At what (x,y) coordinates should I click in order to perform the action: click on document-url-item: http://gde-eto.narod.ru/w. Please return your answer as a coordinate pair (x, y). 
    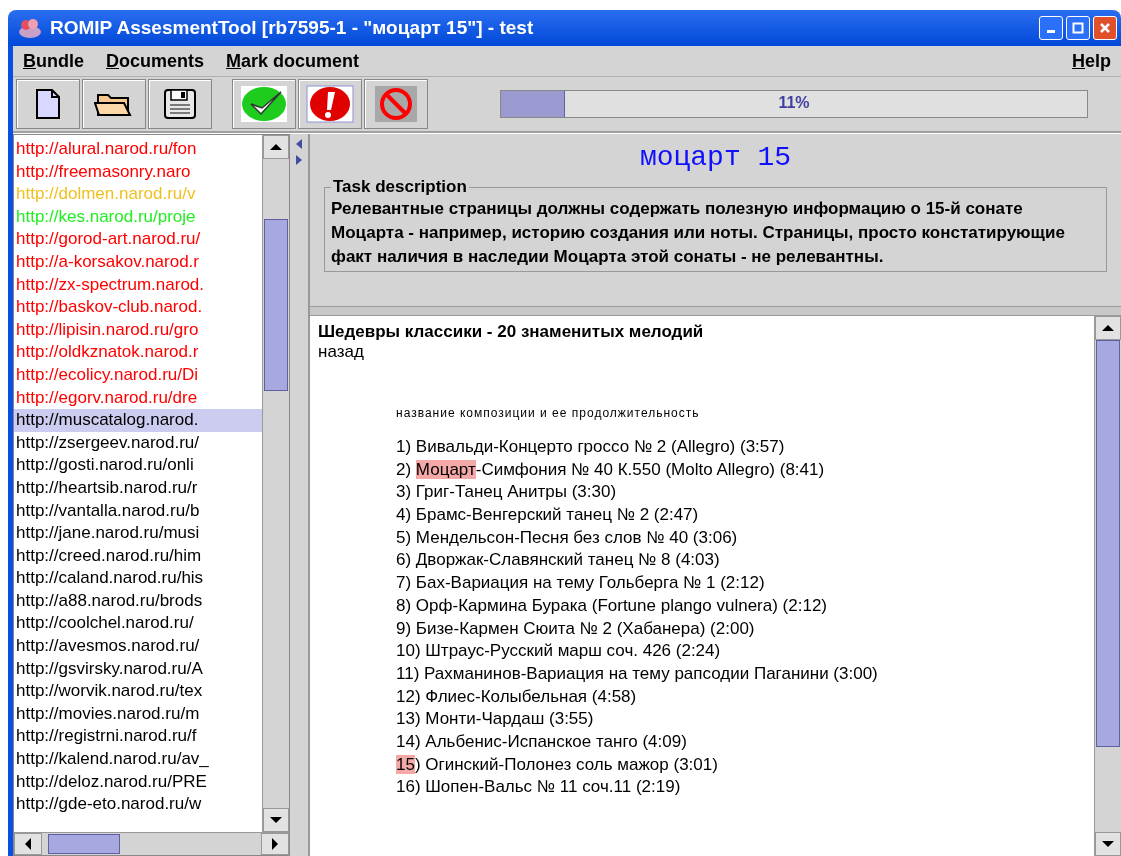
    Looking at the image, I should click on (138, 804).